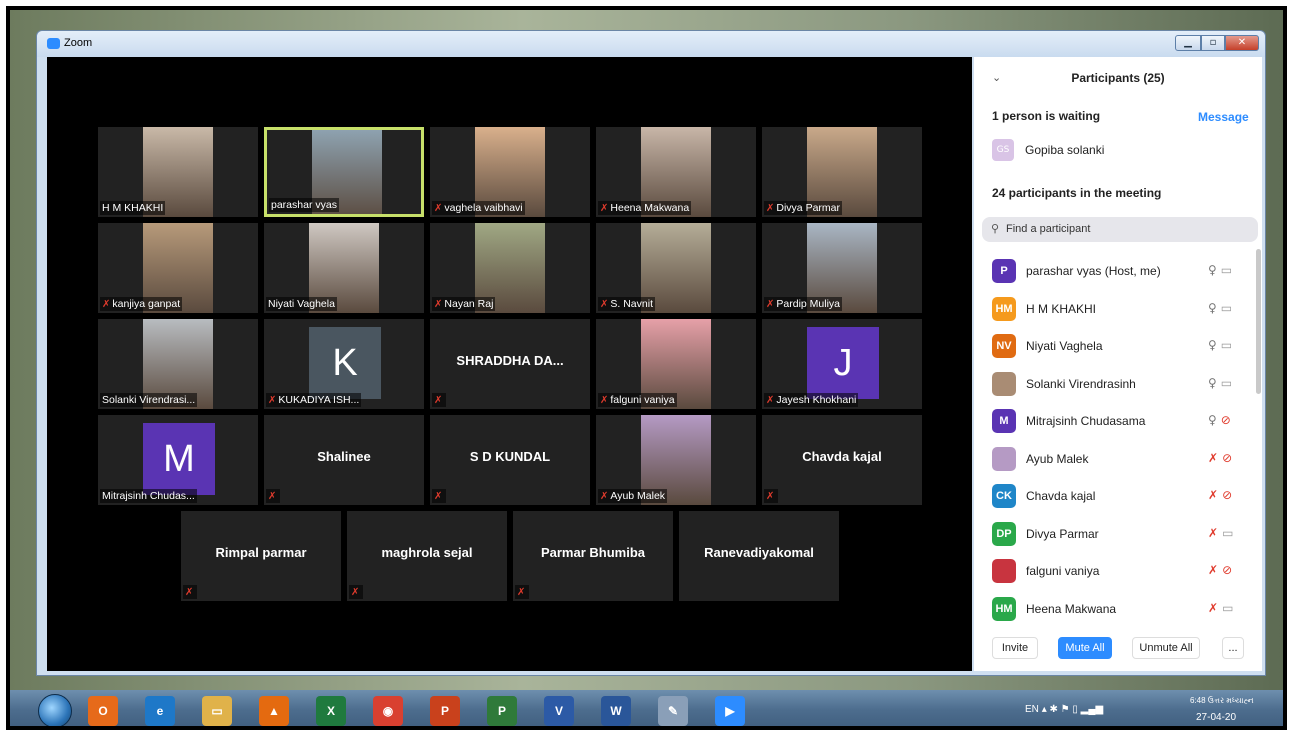 This screenshot has width=1293, height=736. What do you see at coordinates (1072, 709) in the screenshot?
I see `tray-icons: ▴ ✱ ⚑ ▯ ▂▄▆` at bounding box center [1072, 709].